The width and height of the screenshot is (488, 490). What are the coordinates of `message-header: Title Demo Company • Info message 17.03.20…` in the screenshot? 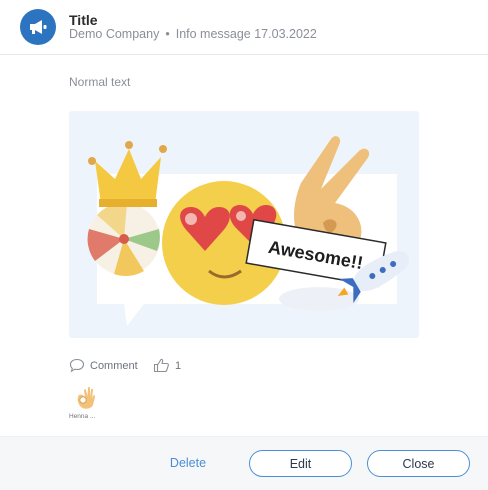 It's located at (244, 27).